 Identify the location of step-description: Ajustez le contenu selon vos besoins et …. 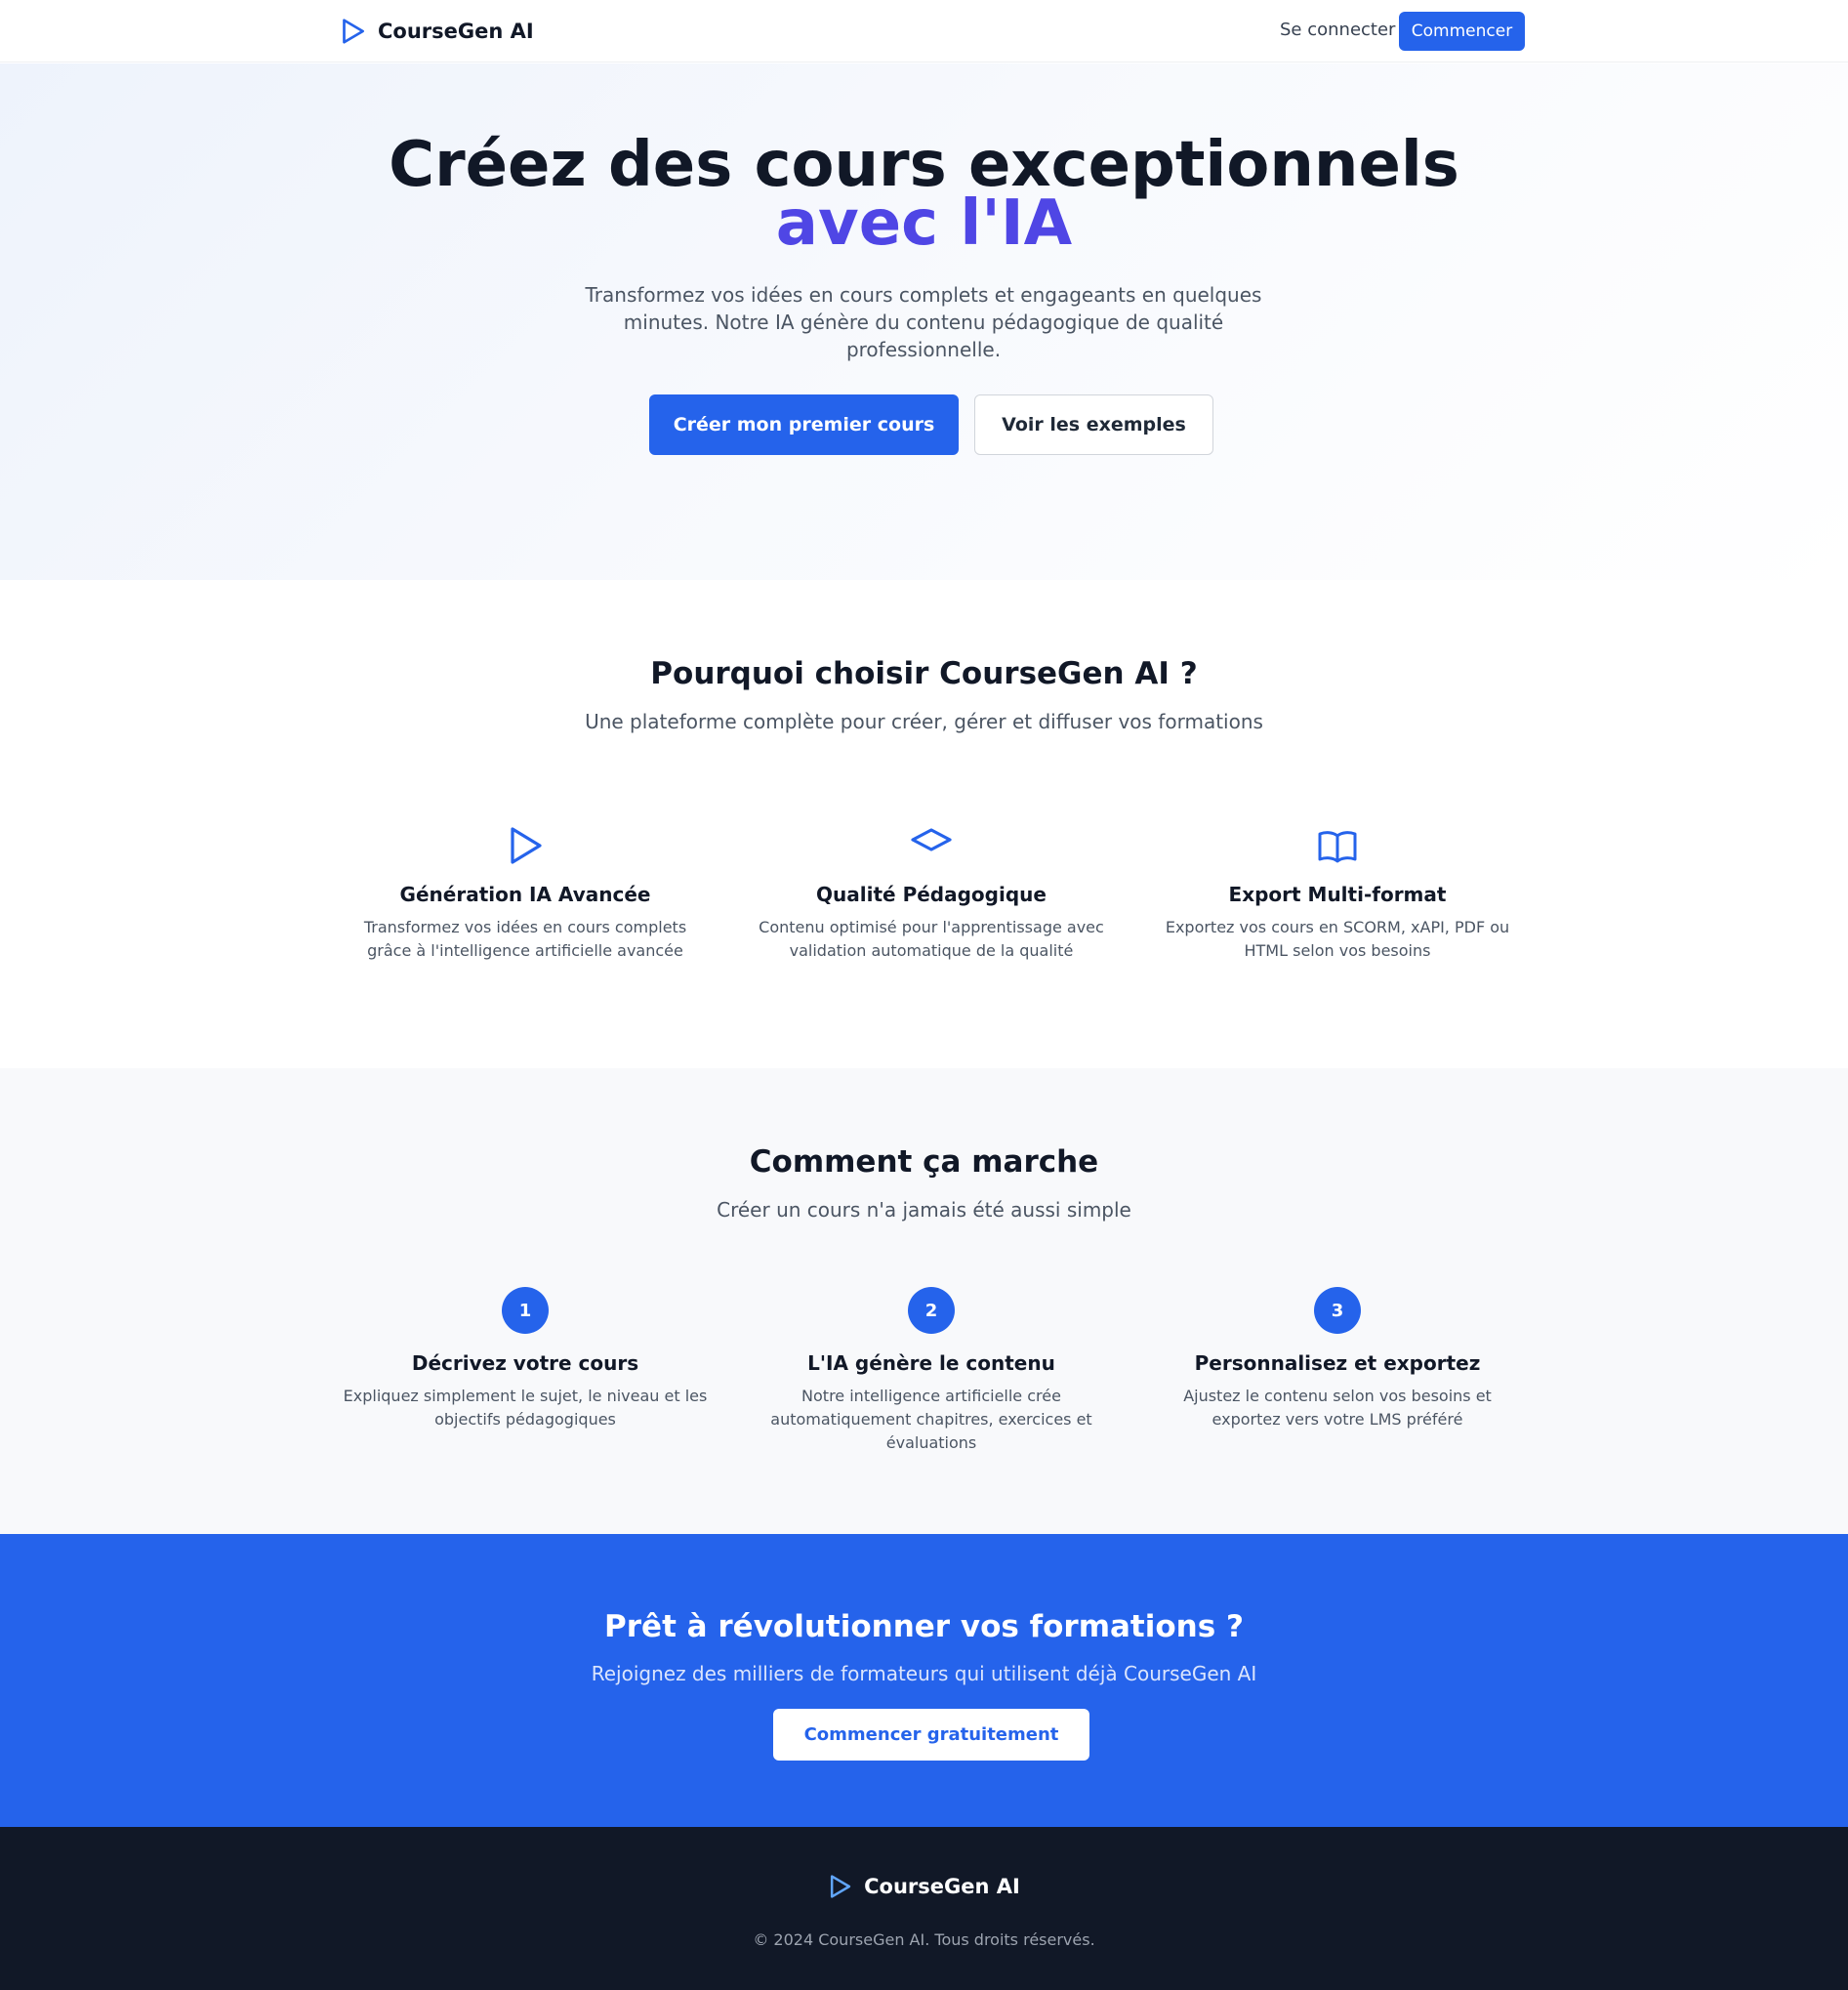
(1337, 1408).